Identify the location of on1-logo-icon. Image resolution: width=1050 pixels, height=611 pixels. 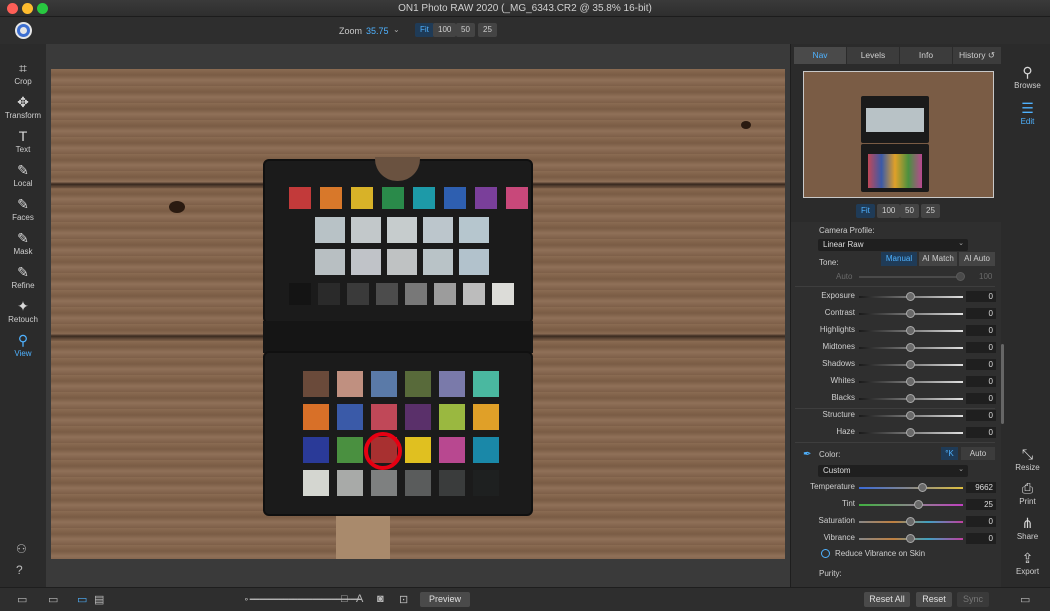
(23, 30).